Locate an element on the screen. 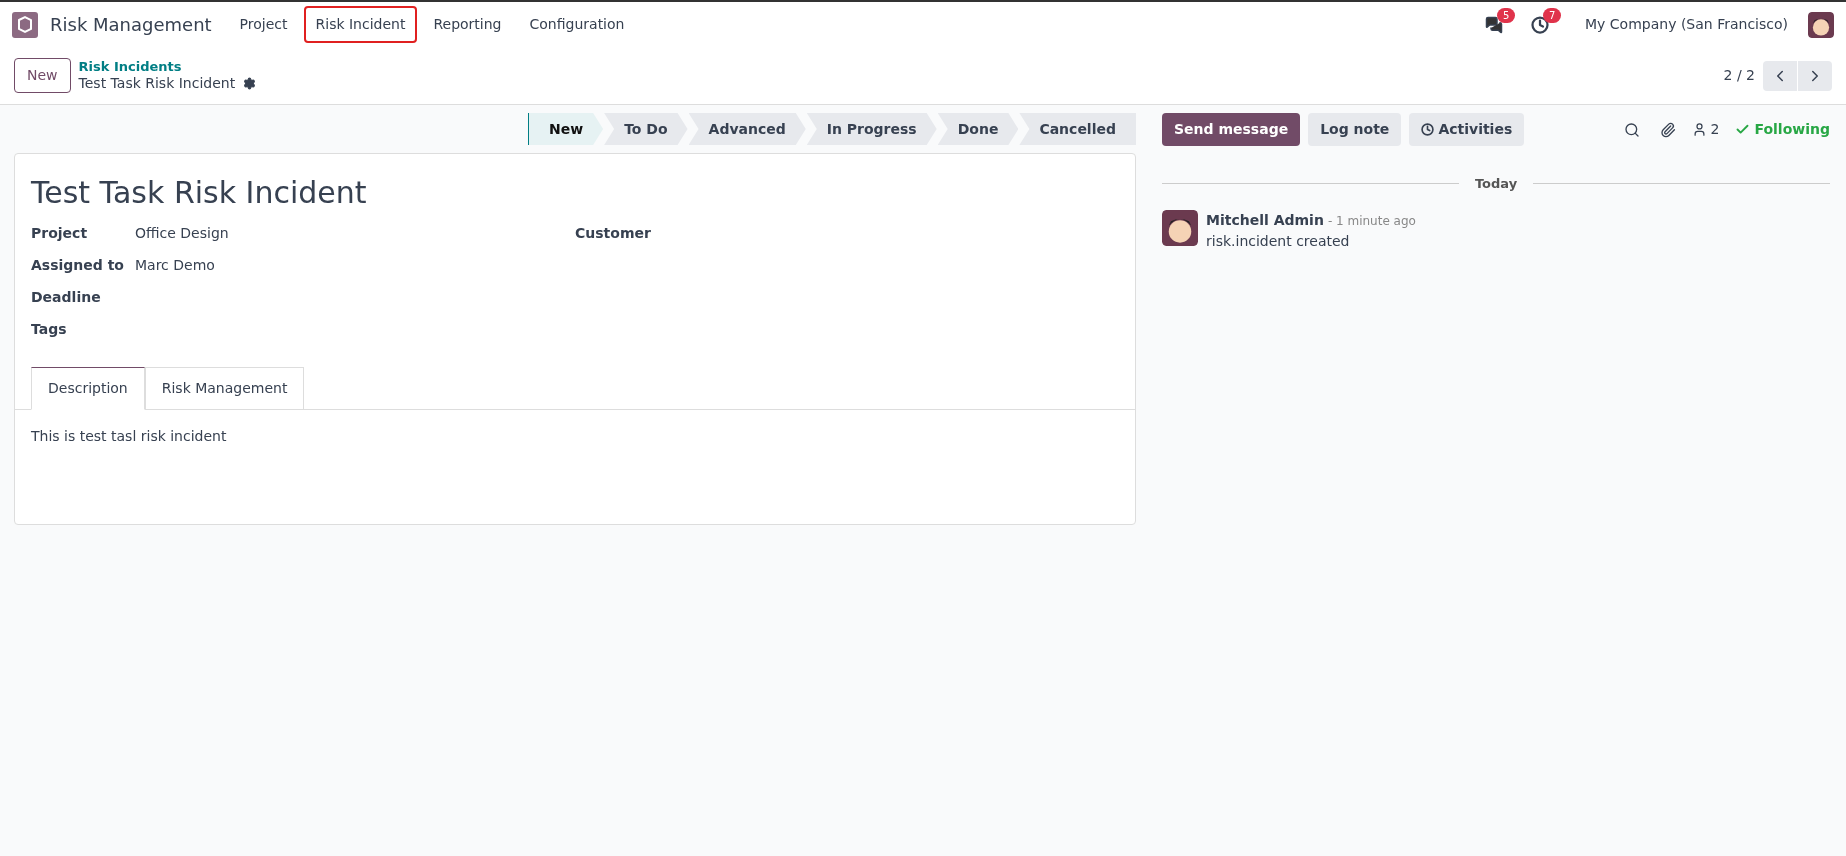  followers-count: 2 is located at coordinates (1715, 129).